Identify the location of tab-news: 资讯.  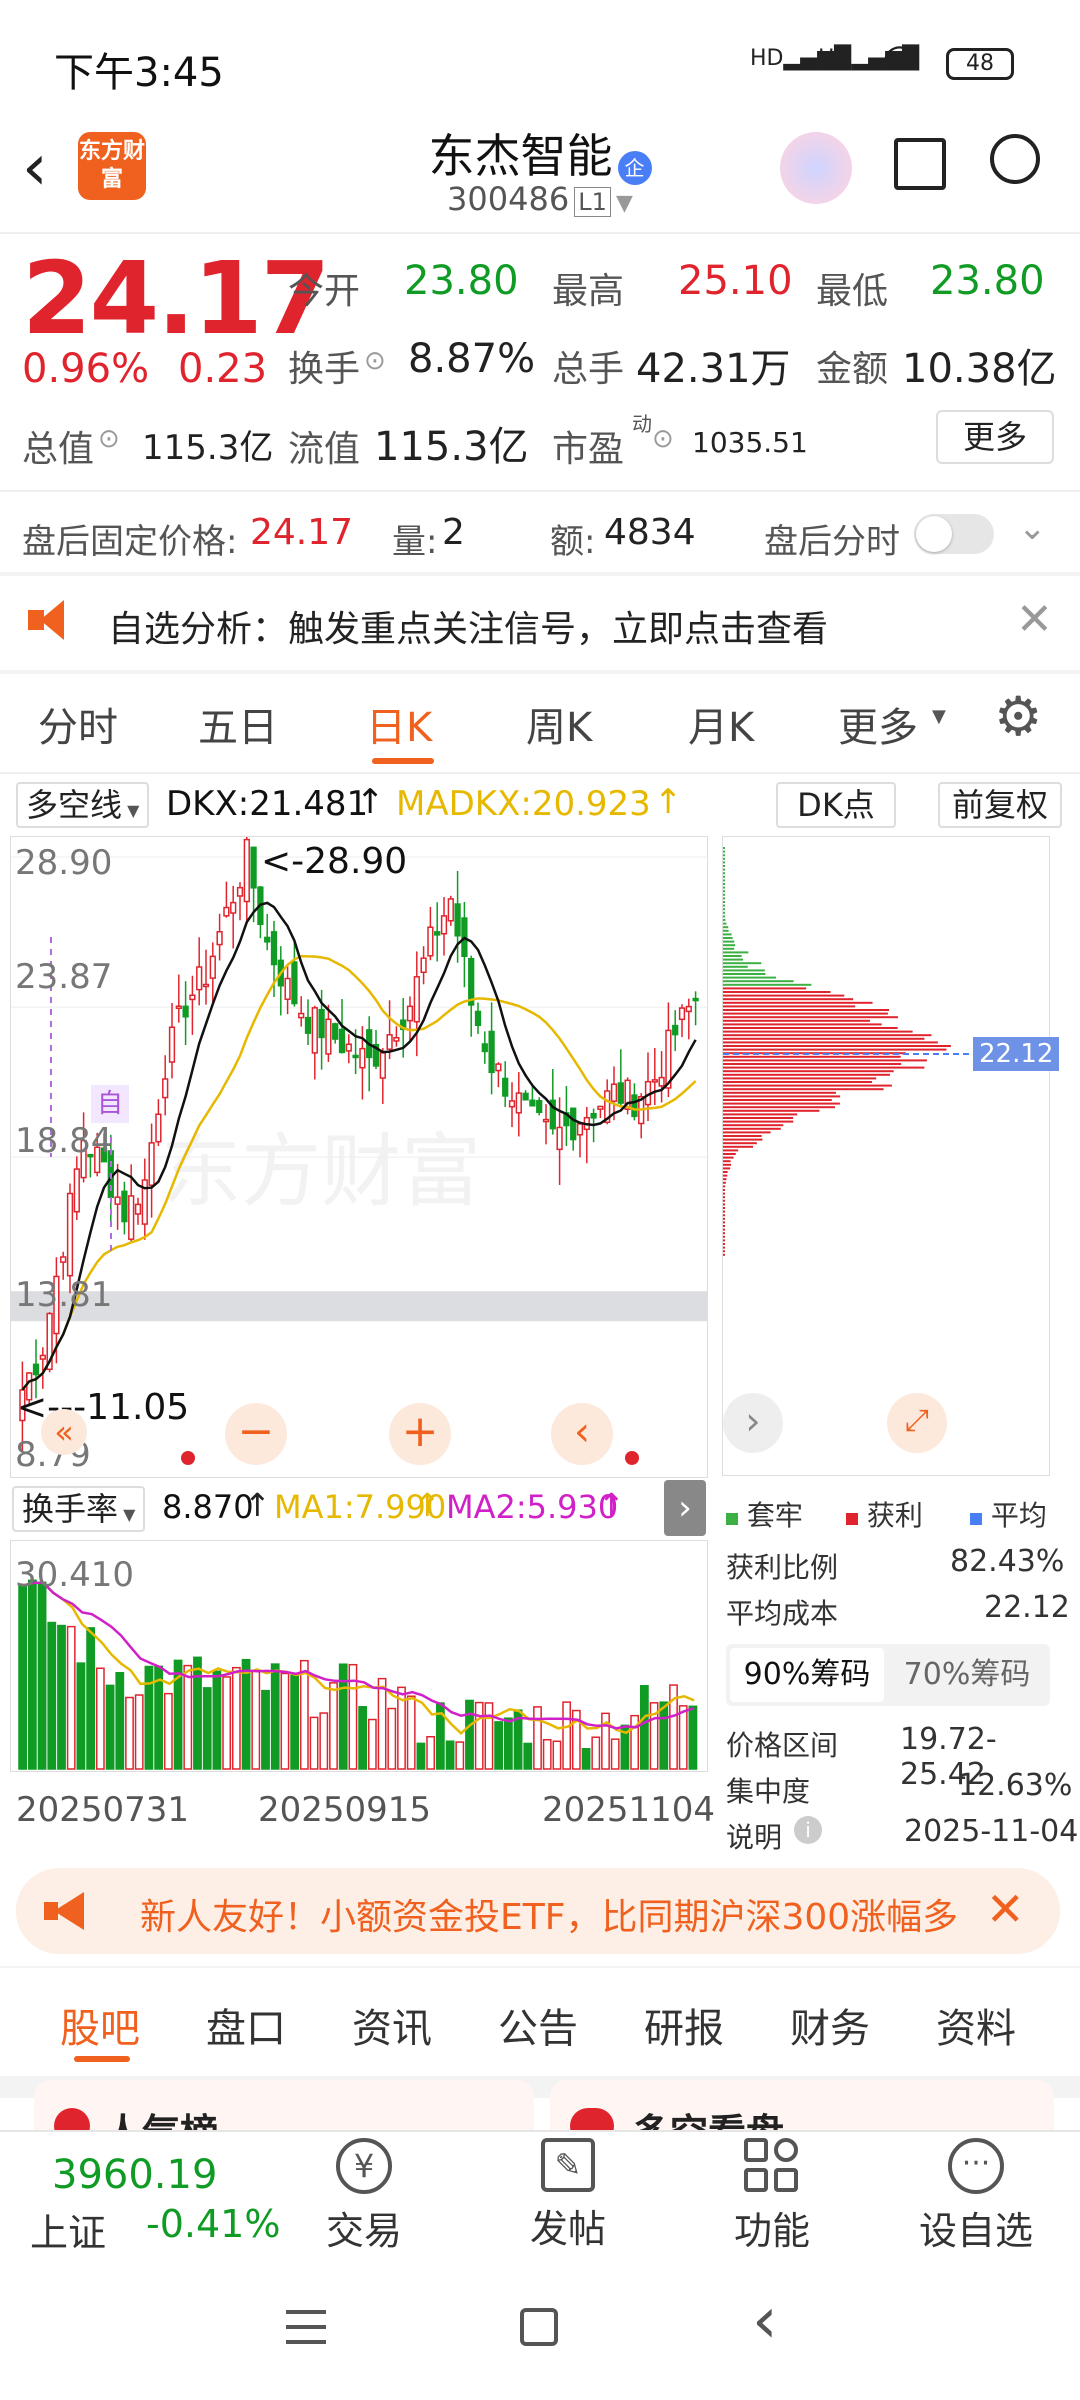
(392, 2025).